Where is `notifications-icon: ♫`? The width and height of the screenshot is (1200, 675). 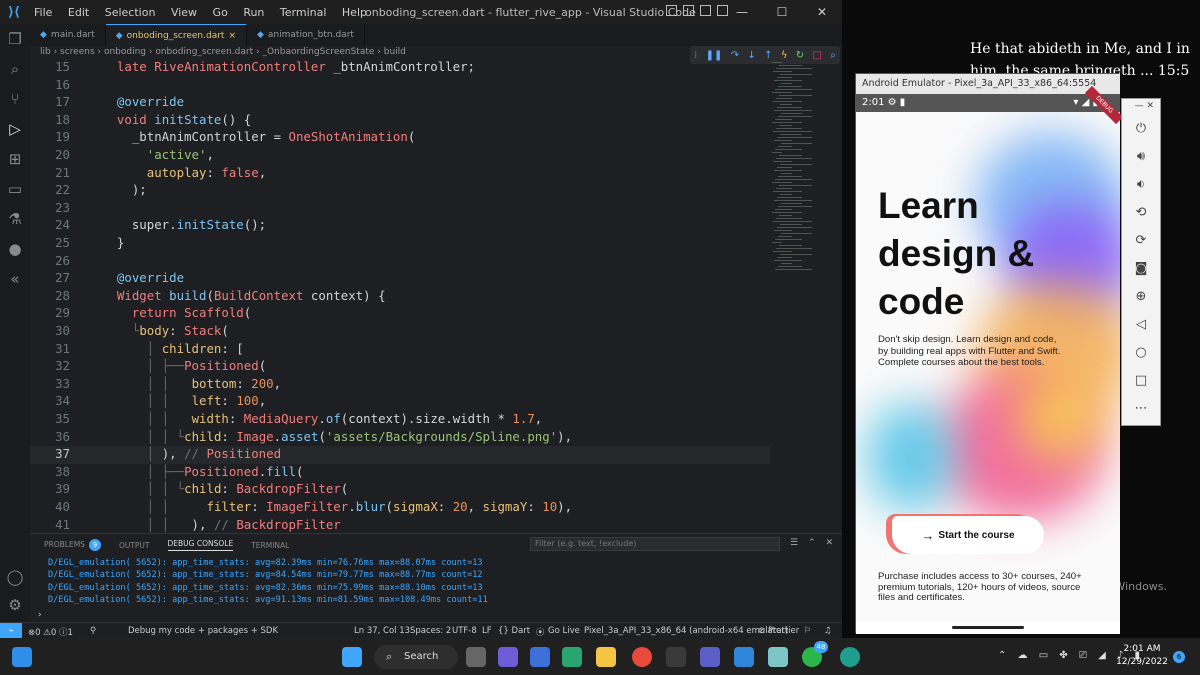 notifications-icon: ♫ is located at coordinates (828, 631).